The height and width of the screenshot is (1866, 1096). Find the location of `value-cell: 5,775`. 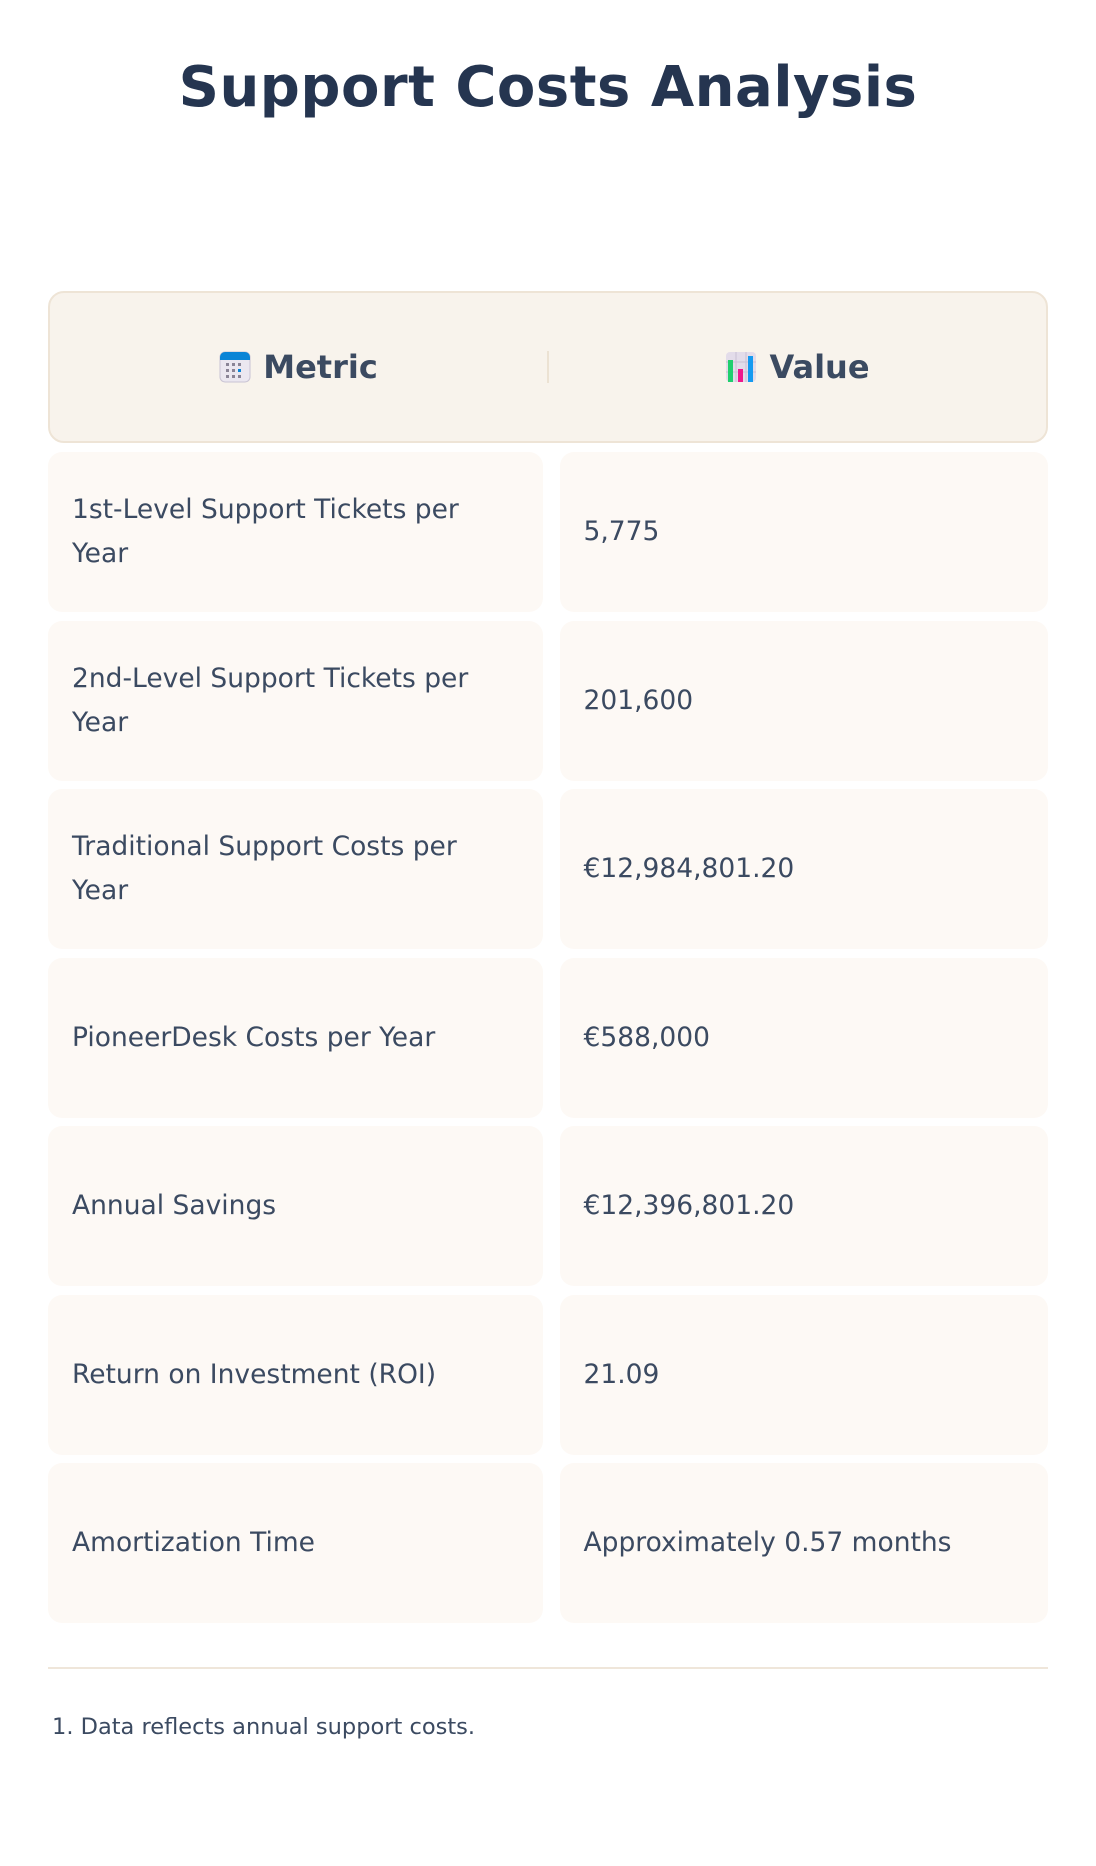

value-cell: 5,775 is located at coordinates (803, 532).